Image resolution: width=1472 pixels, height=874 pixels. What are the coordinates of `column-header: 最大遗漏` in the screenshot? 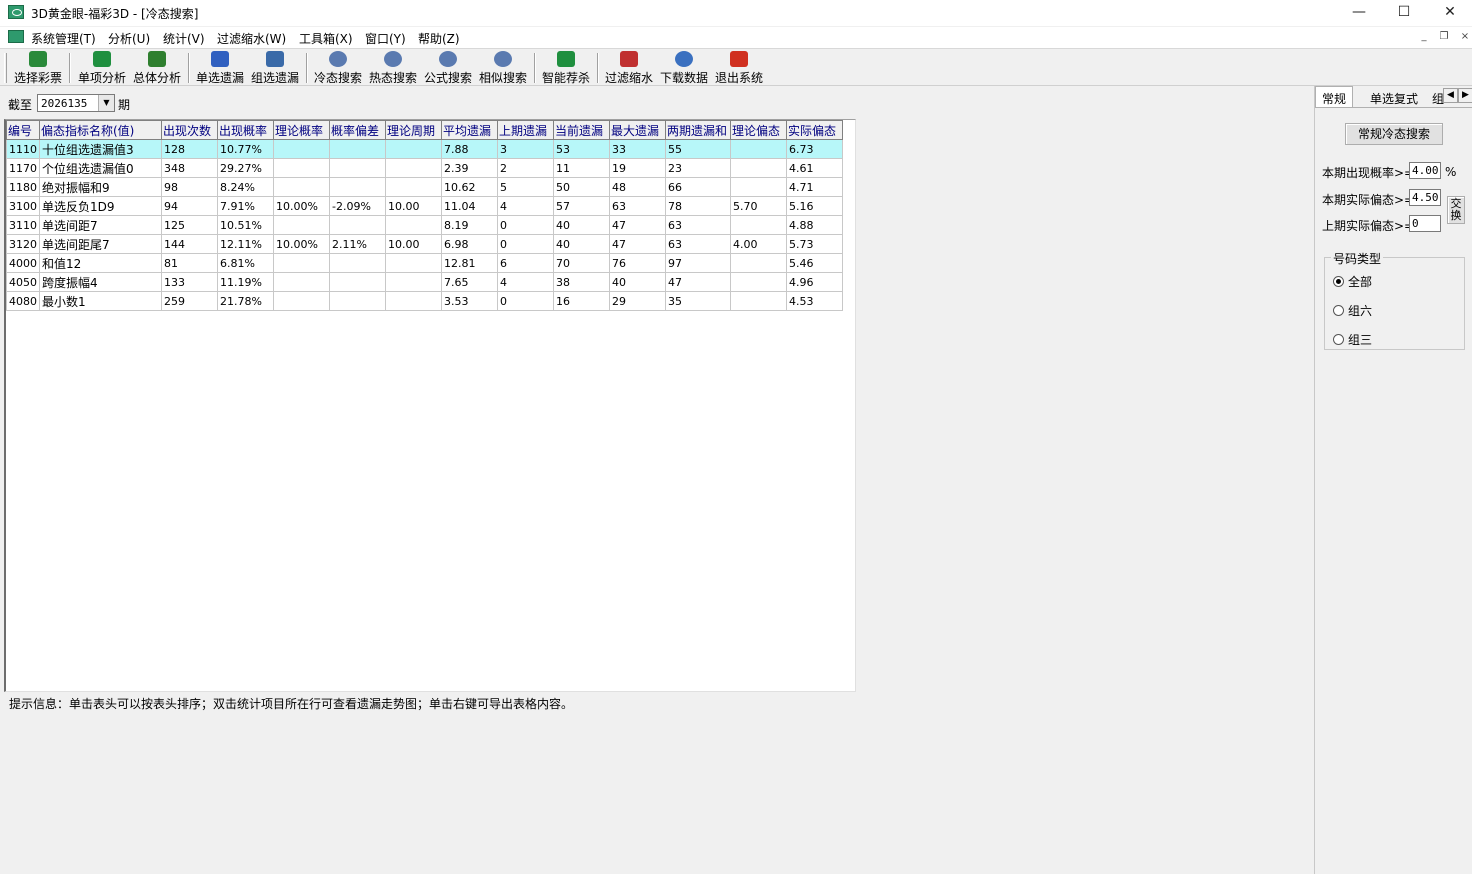 It's located at (637, 130).